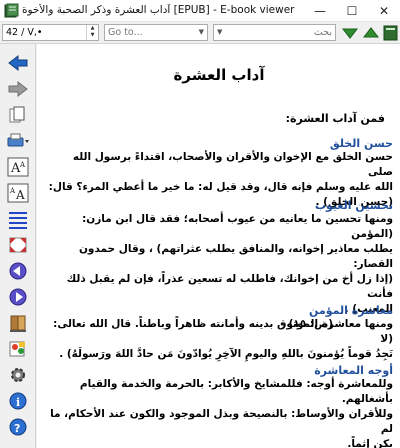  Describe the element at coordinates (219, 75) in the screenshot. I see `page-title: آداب العشرة` at that location.